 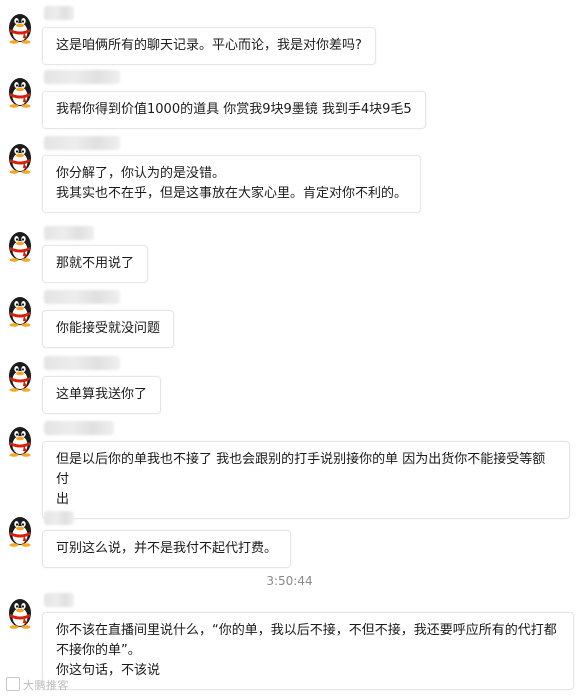 What do you see at coordinates (289, 581) in the screenshot?
I see `timestamp: 3:50:44` at bounding box center [289, 581].